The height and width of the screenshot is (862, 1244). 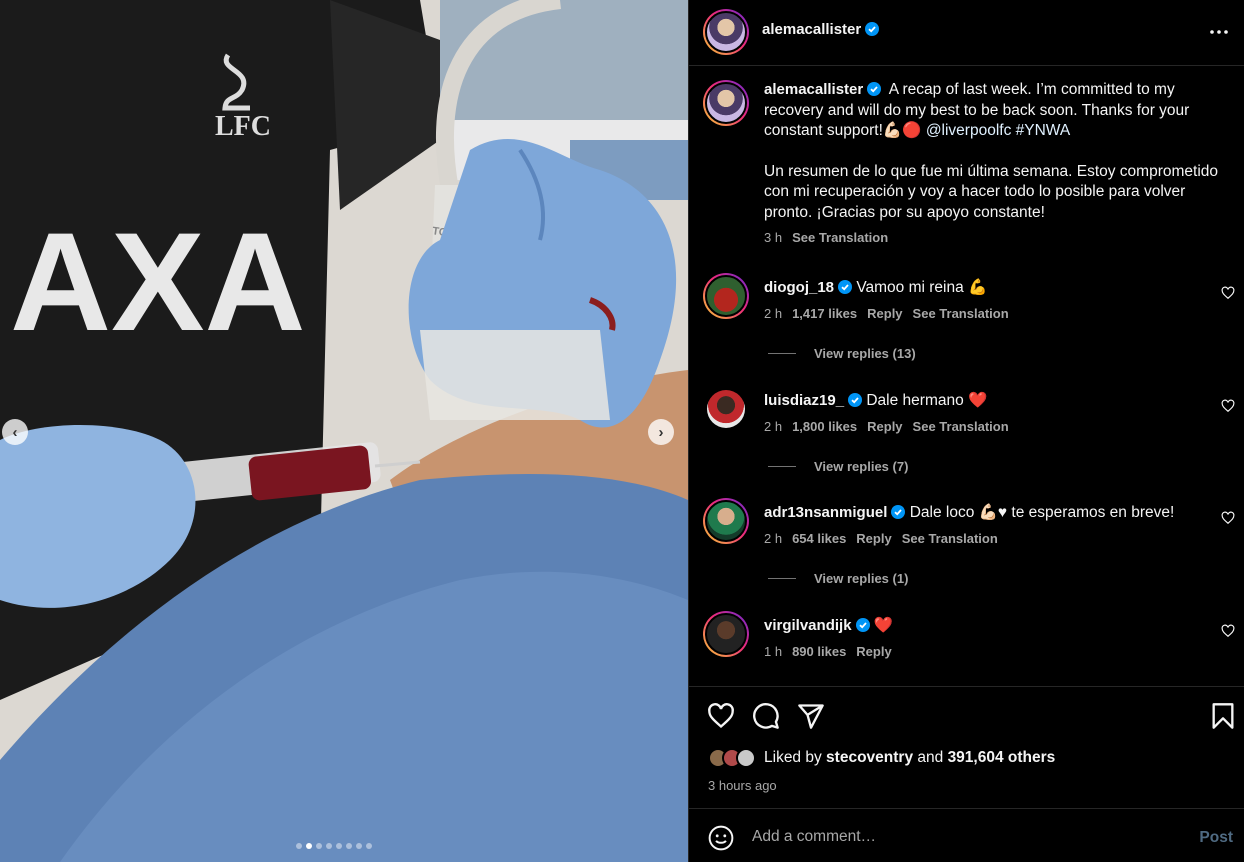 I want to click on comment-username: diogoj_18, so click(x=808, y=287).